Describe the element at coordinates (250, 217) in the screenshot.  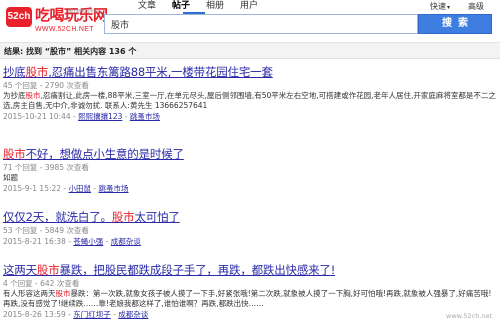
I see `result-title-link: 仅仅2天，就洗白了。股市太可怕了` at that location.